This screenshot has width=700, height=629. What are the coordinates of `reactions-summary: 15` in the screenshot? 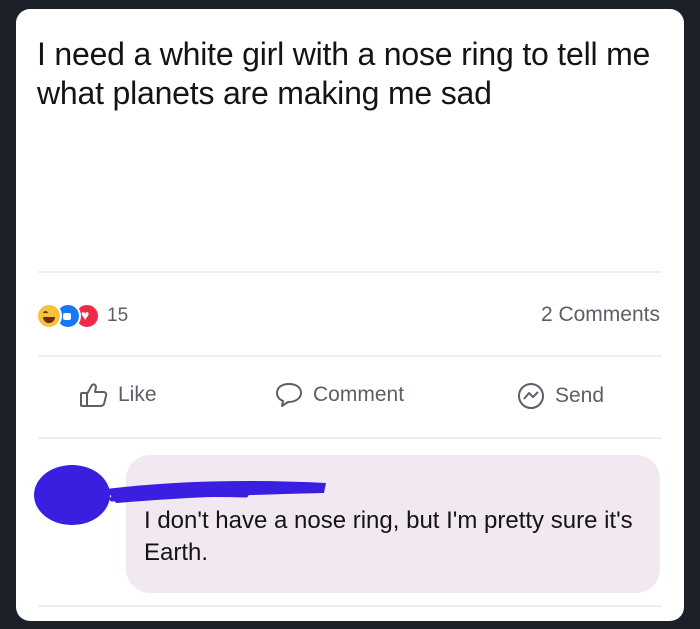 It's located at (82, 316).